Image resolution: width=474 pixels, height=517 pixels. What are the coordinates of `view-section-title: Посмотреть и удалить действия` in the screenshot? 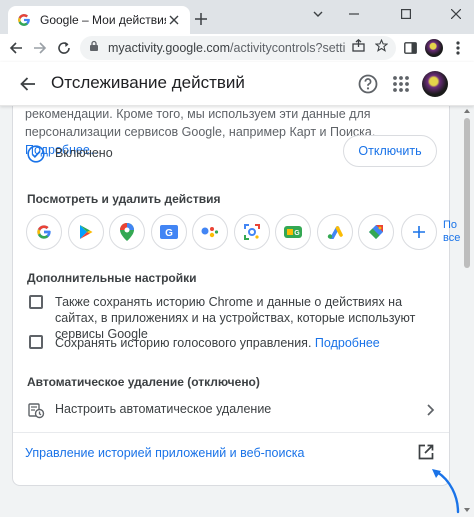 It's located at (124, 199).